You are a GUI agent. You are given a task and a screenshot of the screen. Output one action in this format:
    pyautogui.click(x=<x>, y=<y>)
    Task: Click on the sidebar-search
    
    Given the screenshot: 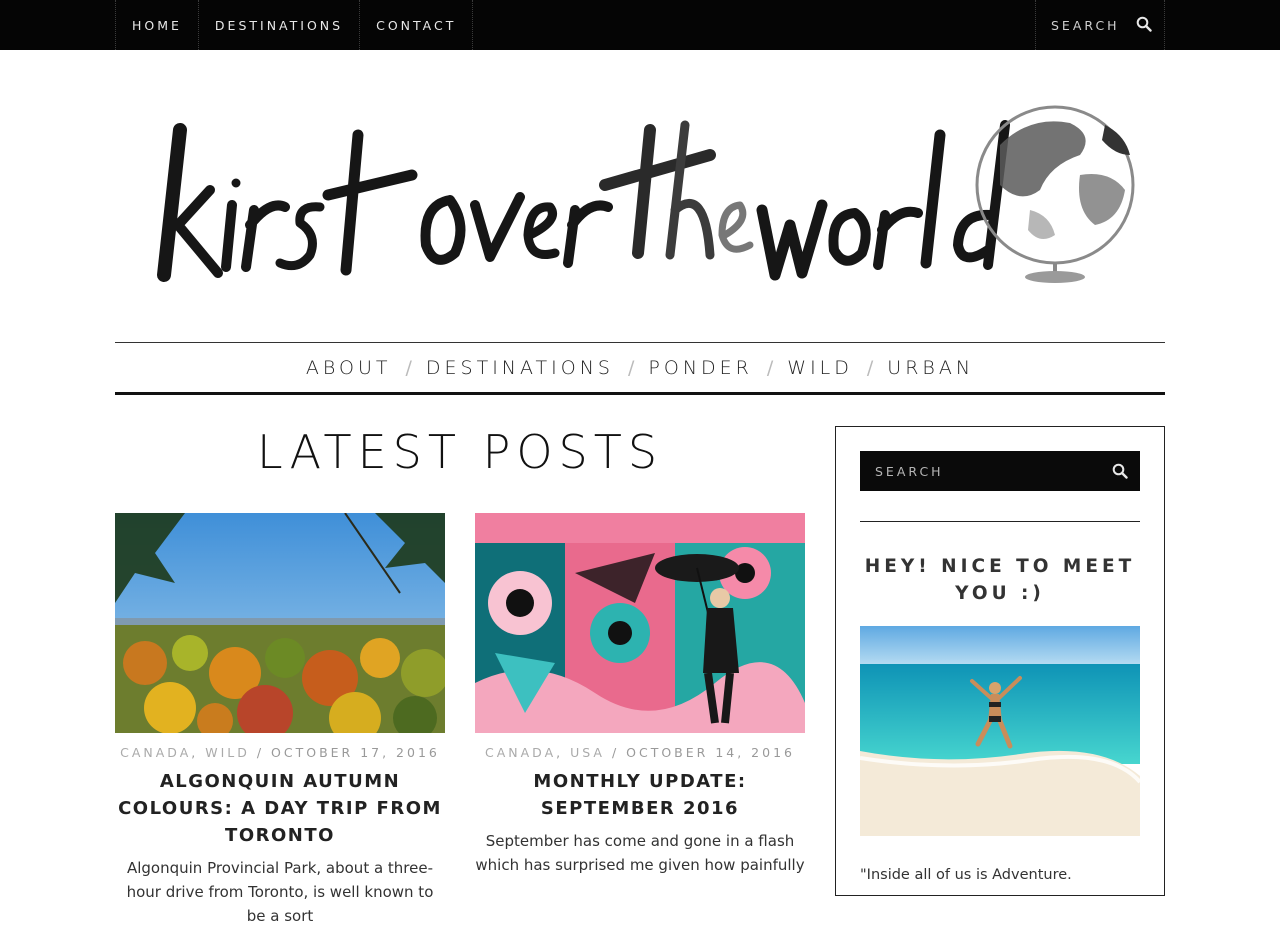 What is the action you would take?
    pyautogui.click(x=1000, y=471)
    